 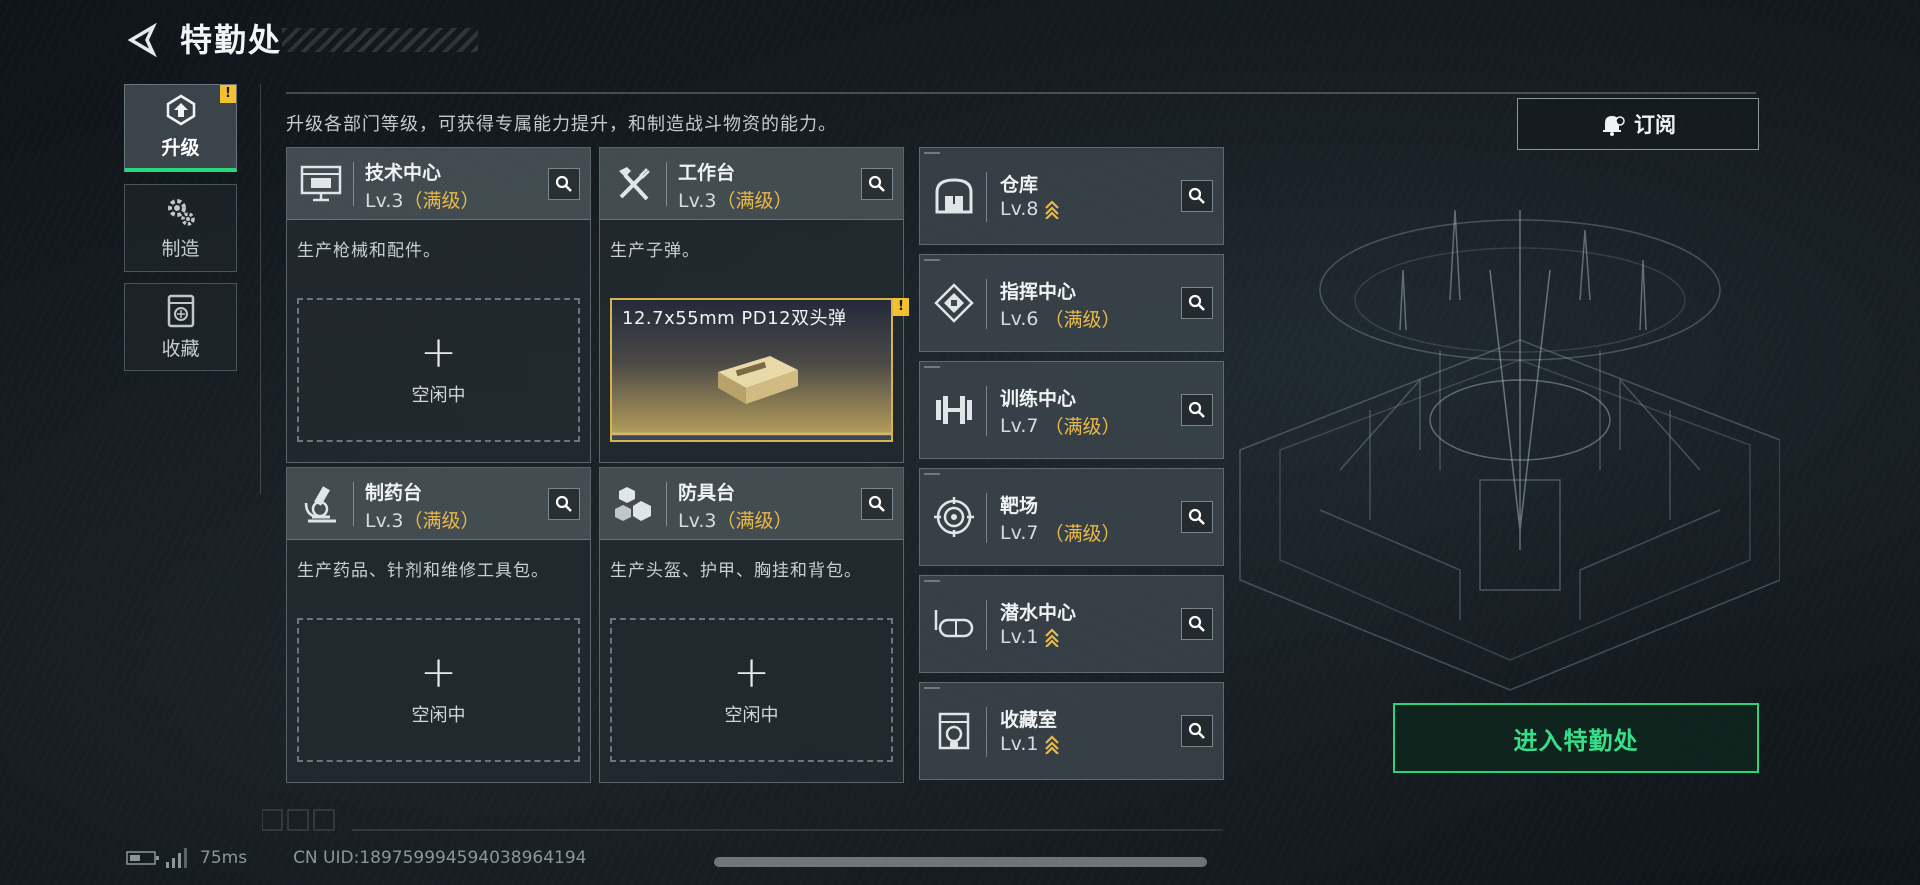 What do you see at coordinates (321, 504) in the screenshot?
I see `microscope-icon` at bounding box center [321, 504].